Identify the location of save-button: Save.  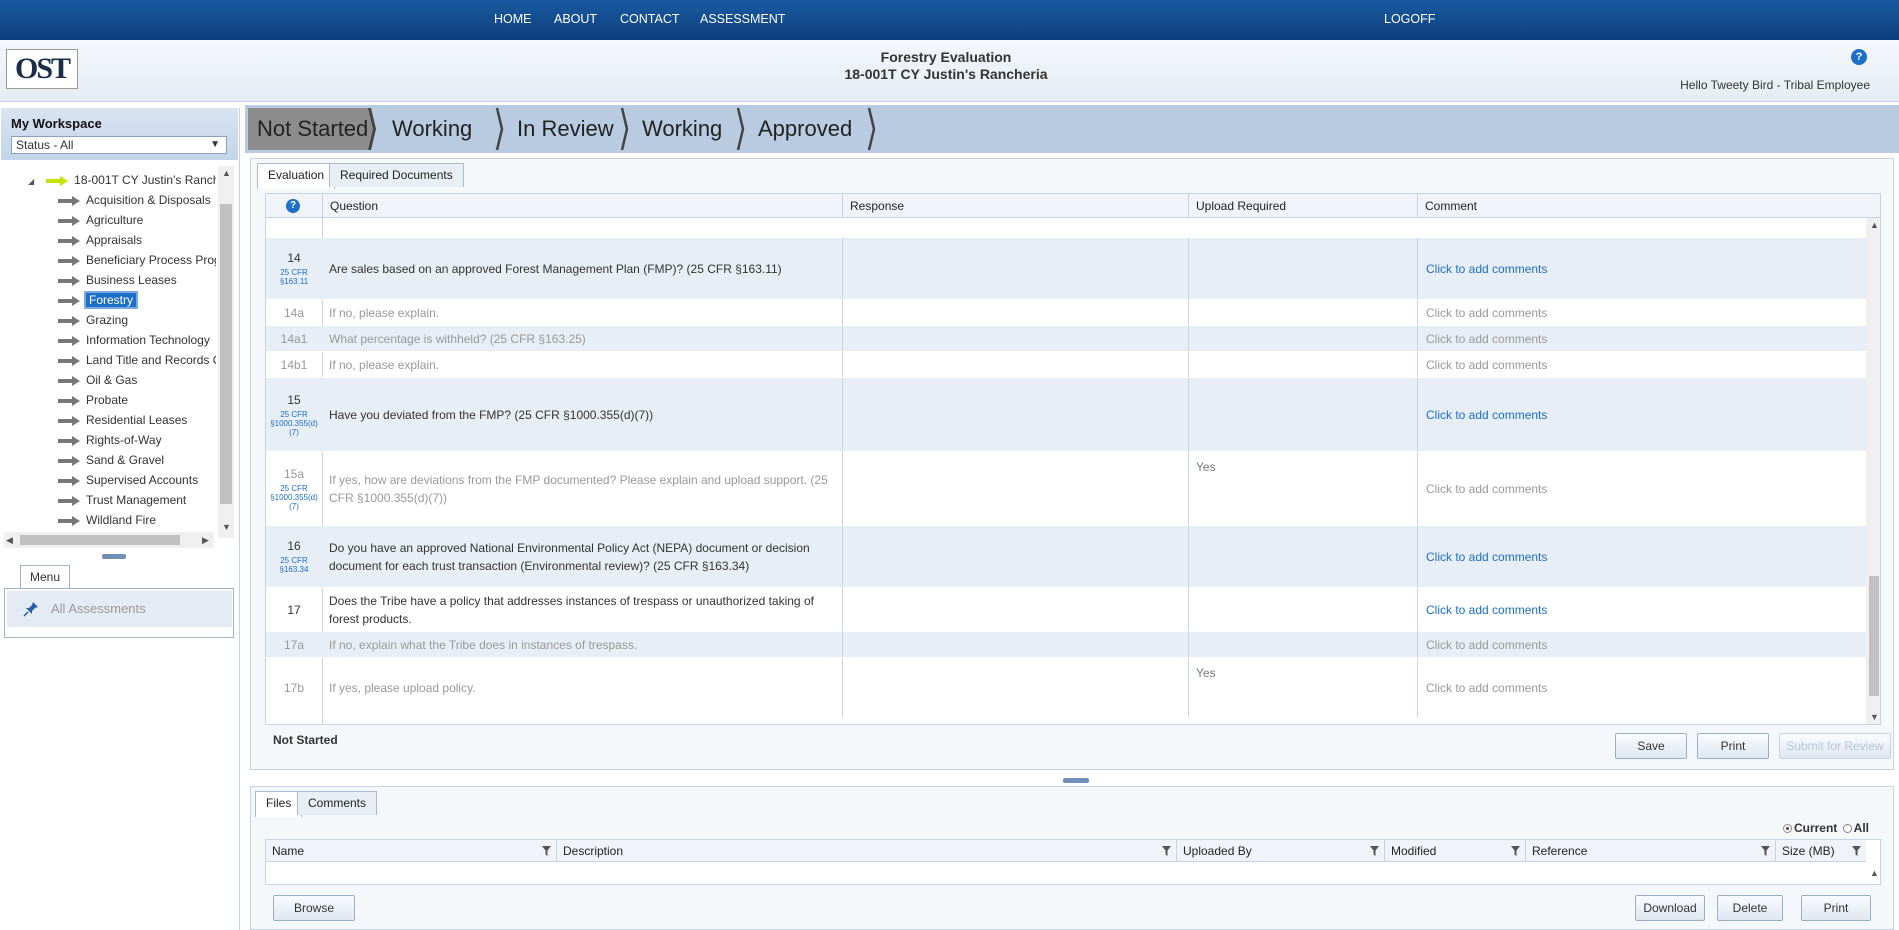
(1651, 746).